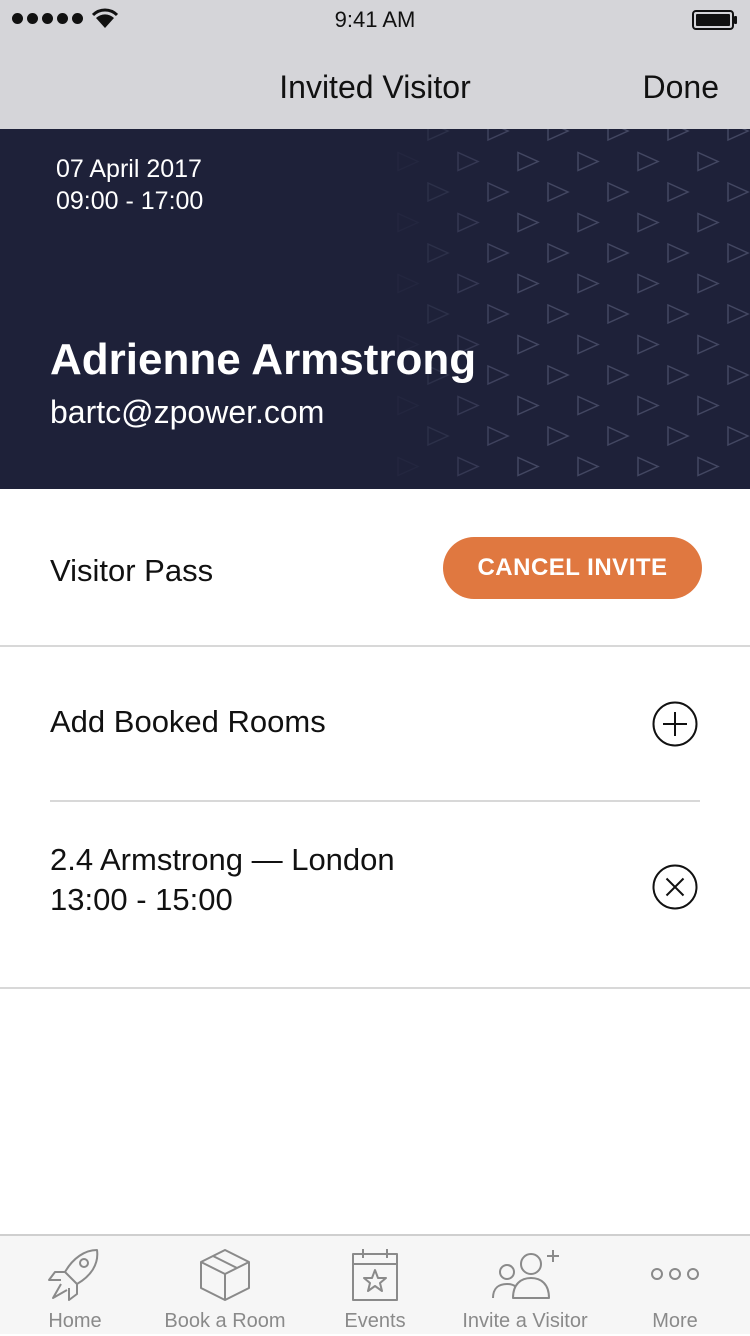 The image size is (750, 1336). What do you see at coordinates (187, 412) in the screenshot?
I see `visitor-email: bartc@zpower.com` at bounding box center [187, 412].